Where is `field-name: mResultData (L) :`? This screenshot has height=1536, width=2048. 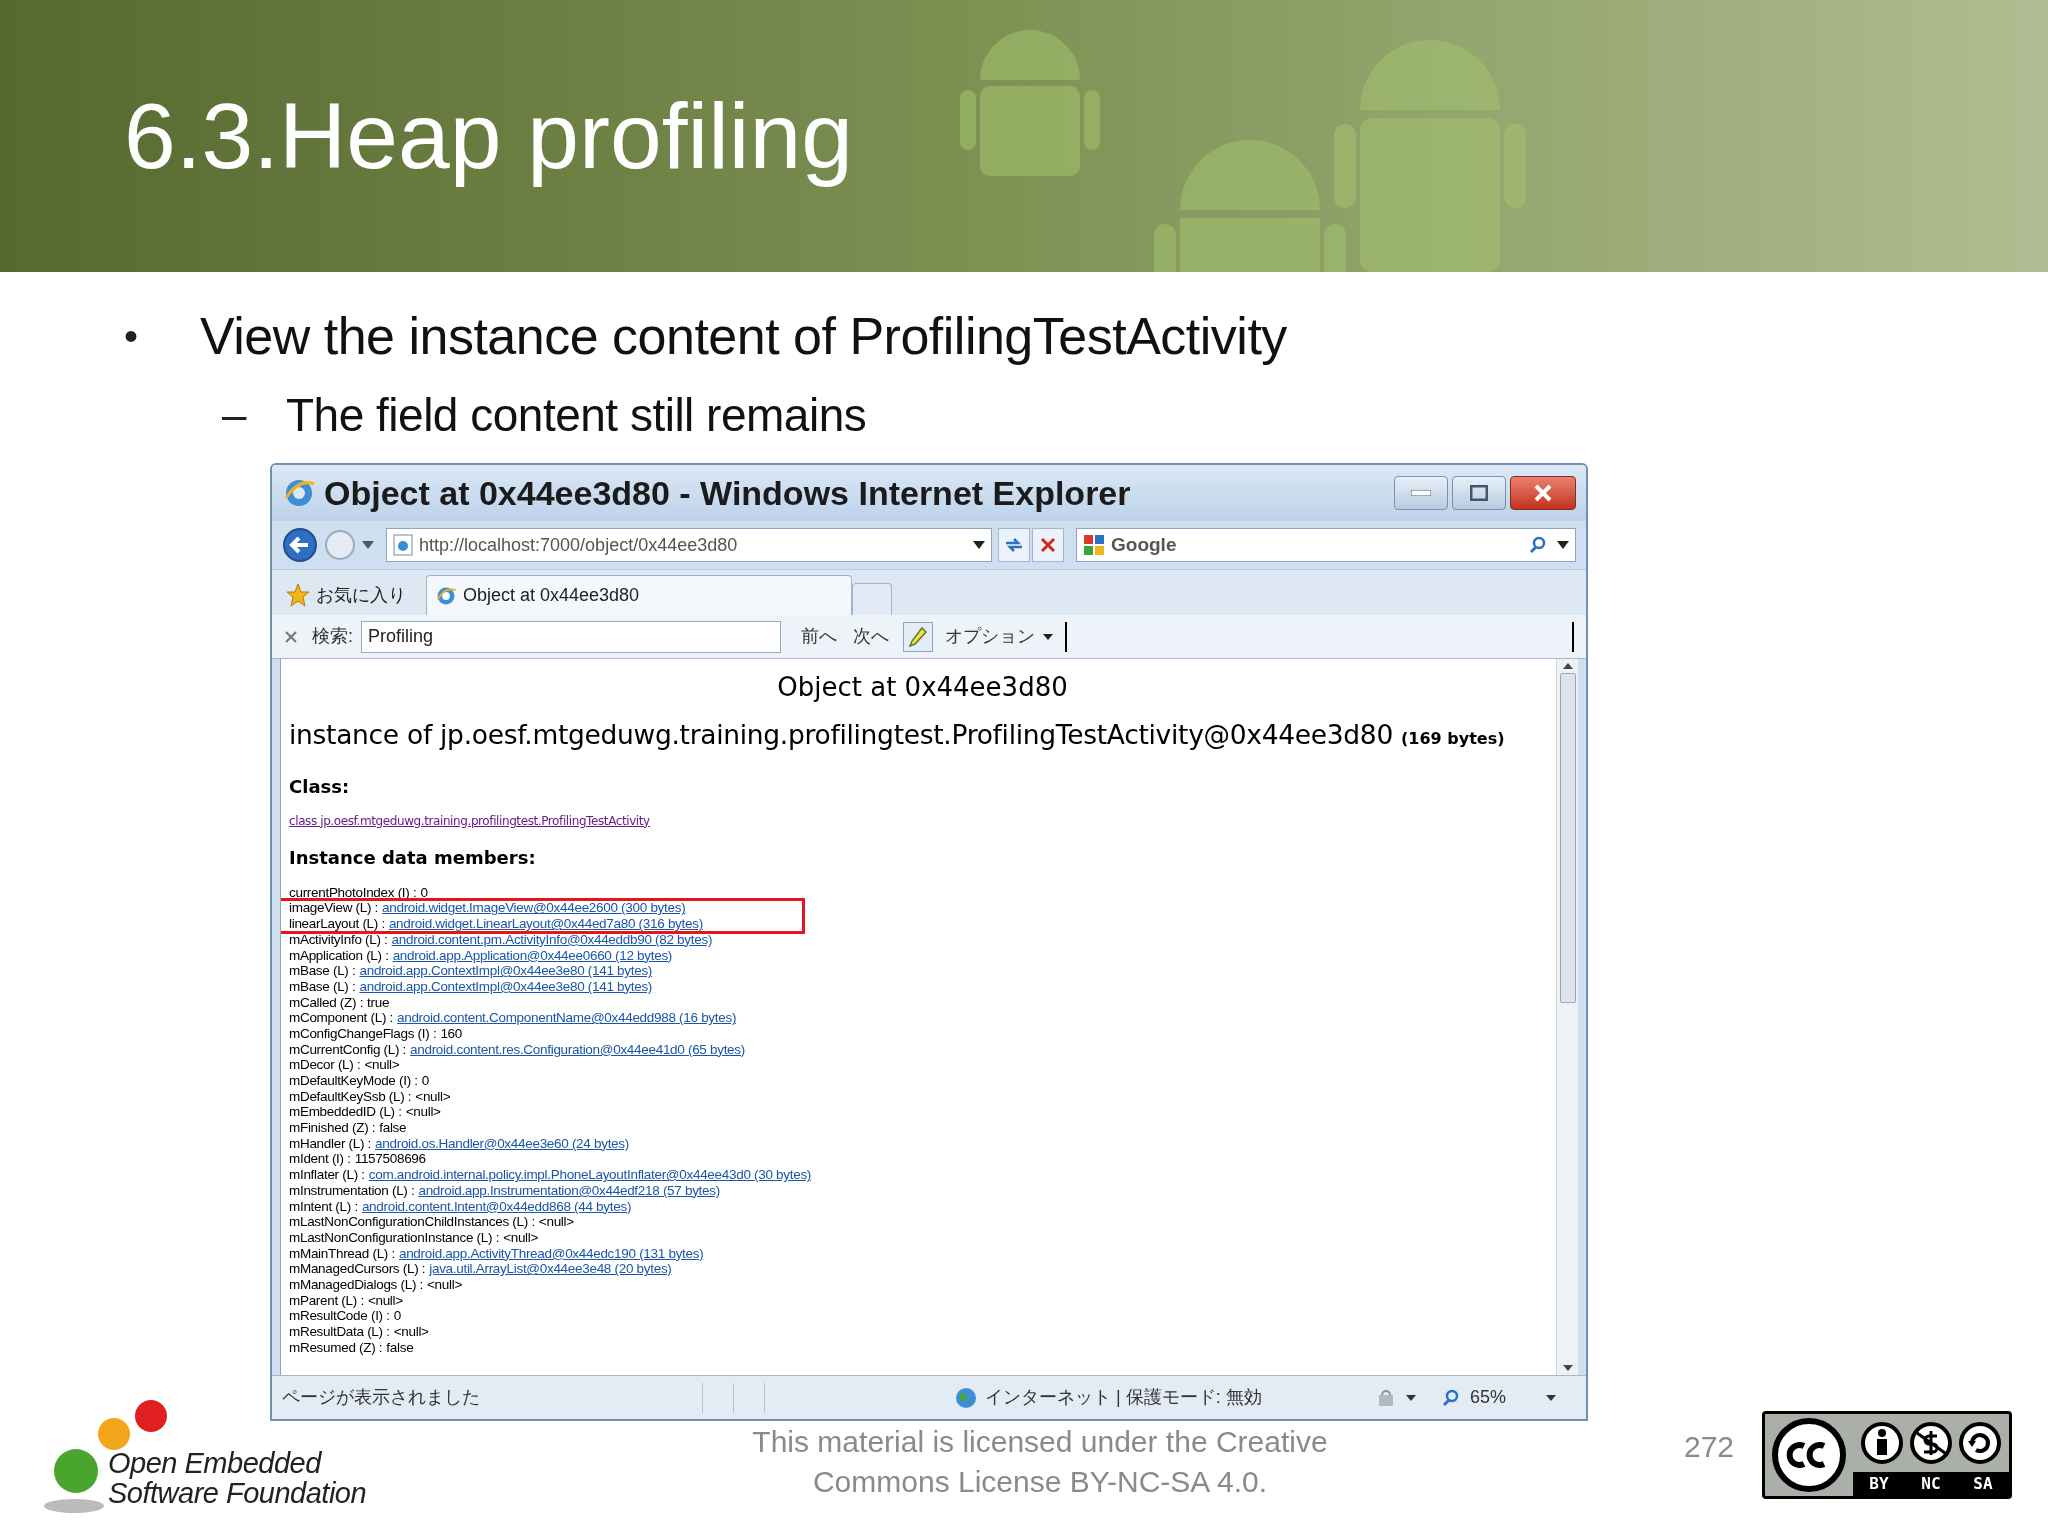 field-name: mResultData (L) : is located at coordinates (339, 1332).